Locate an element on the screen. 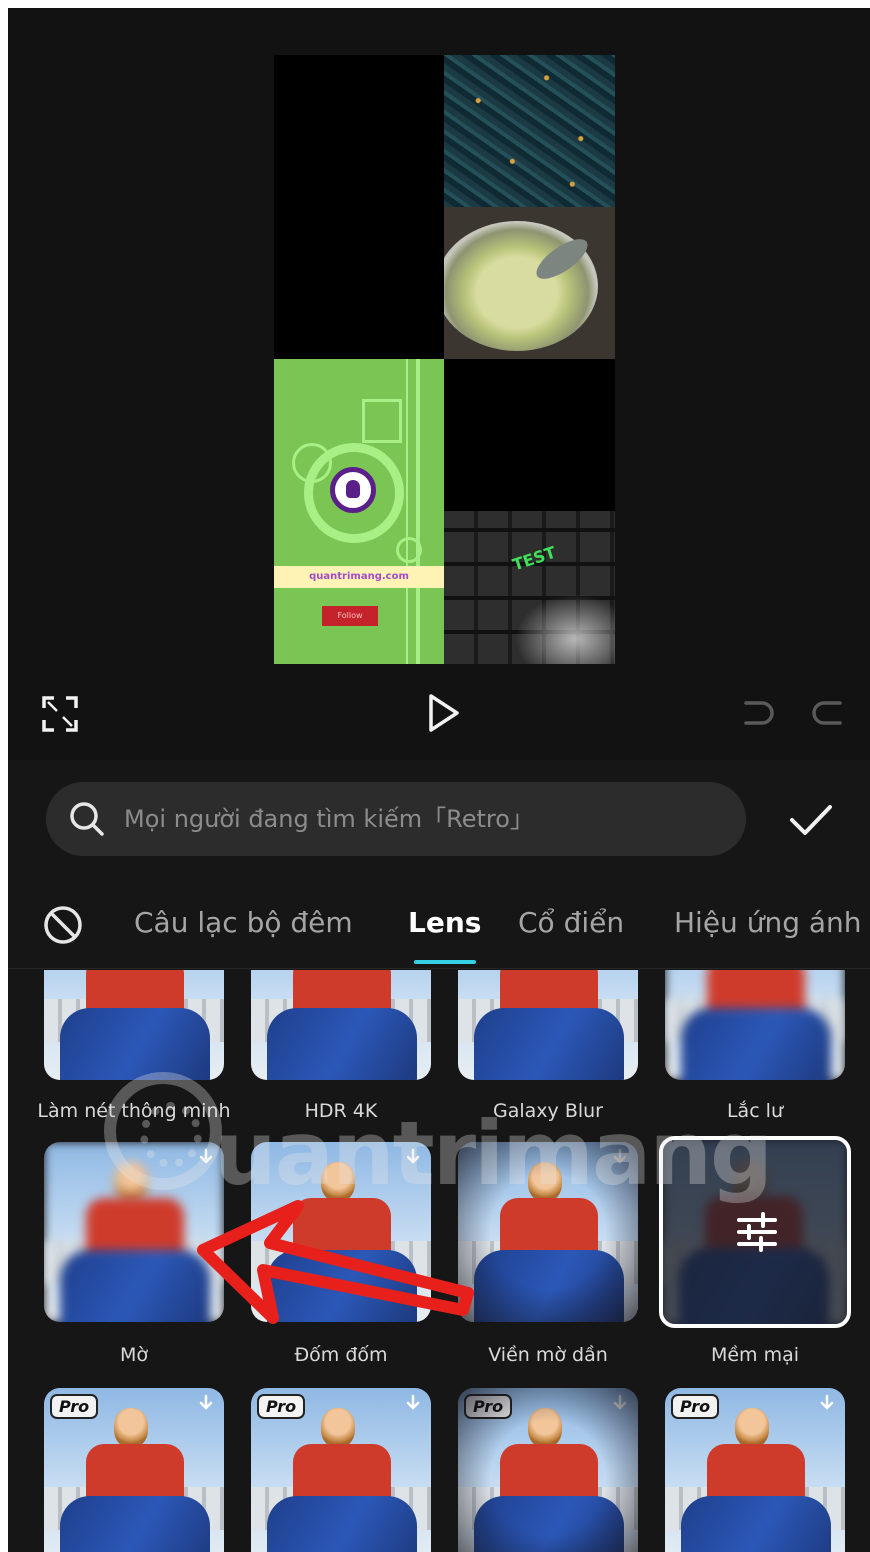 The height and width of the screenshot is (1552, 870). effect-tile-shake is located at coordinates (755, 1025).